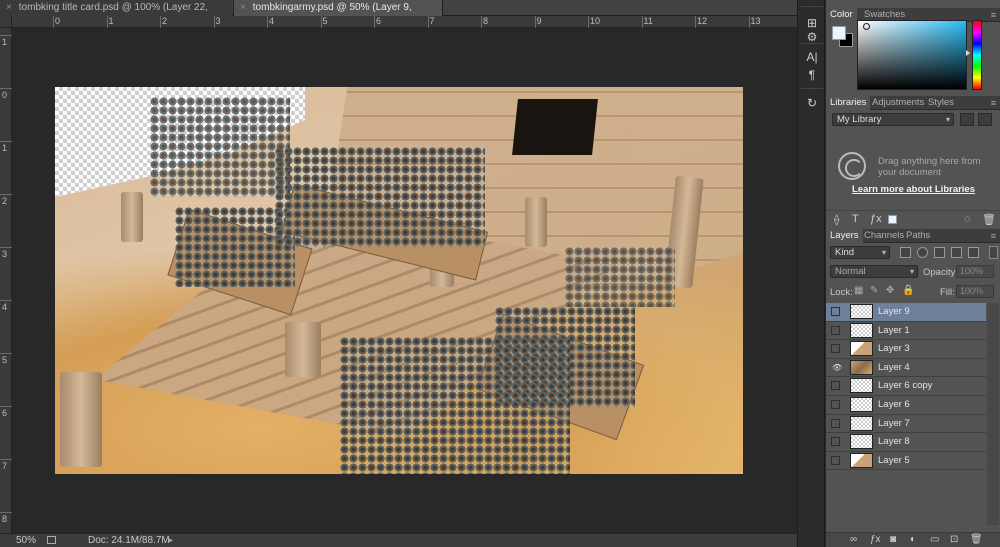 The image size is (1000, 547). What do you see at coordinates (839, 33) in the screenshot?
I see `foreground-color-swatch` at bounding box center [839, 33].